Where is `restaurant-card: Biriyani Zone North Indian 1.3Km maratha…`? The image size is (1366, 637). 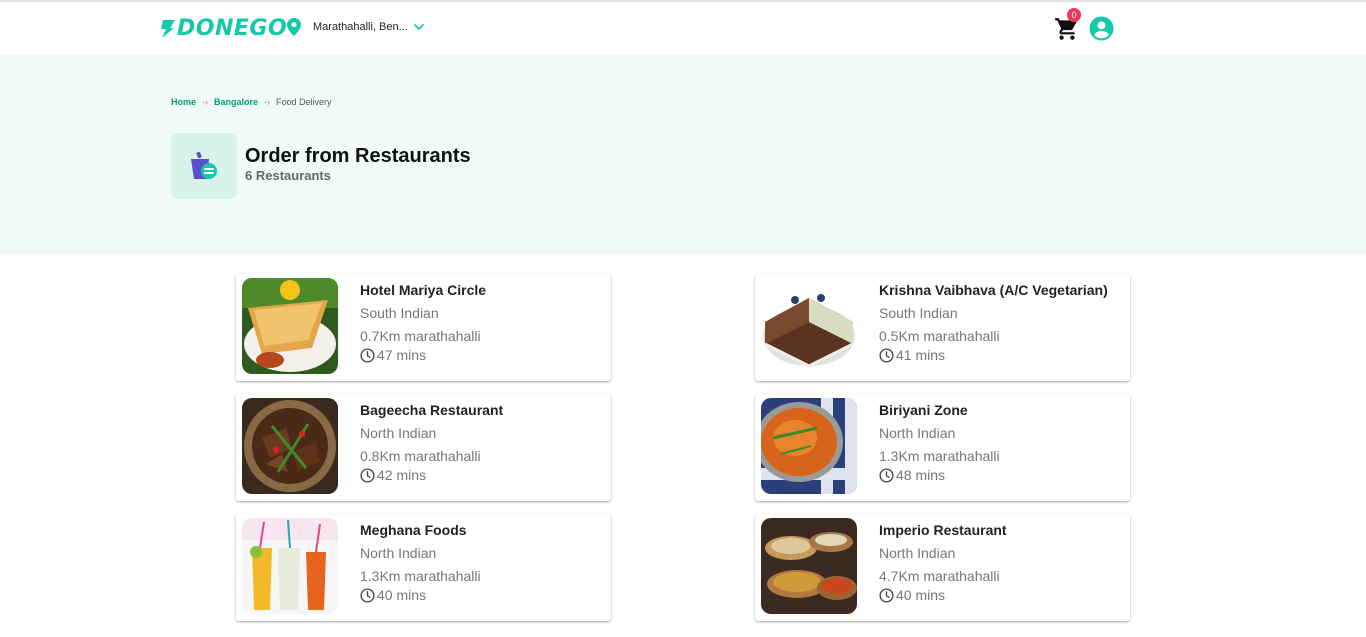
restaurant-card: Biriyani Zone North Indian 1.3Km maratha… is located at coordinates (942, 447).